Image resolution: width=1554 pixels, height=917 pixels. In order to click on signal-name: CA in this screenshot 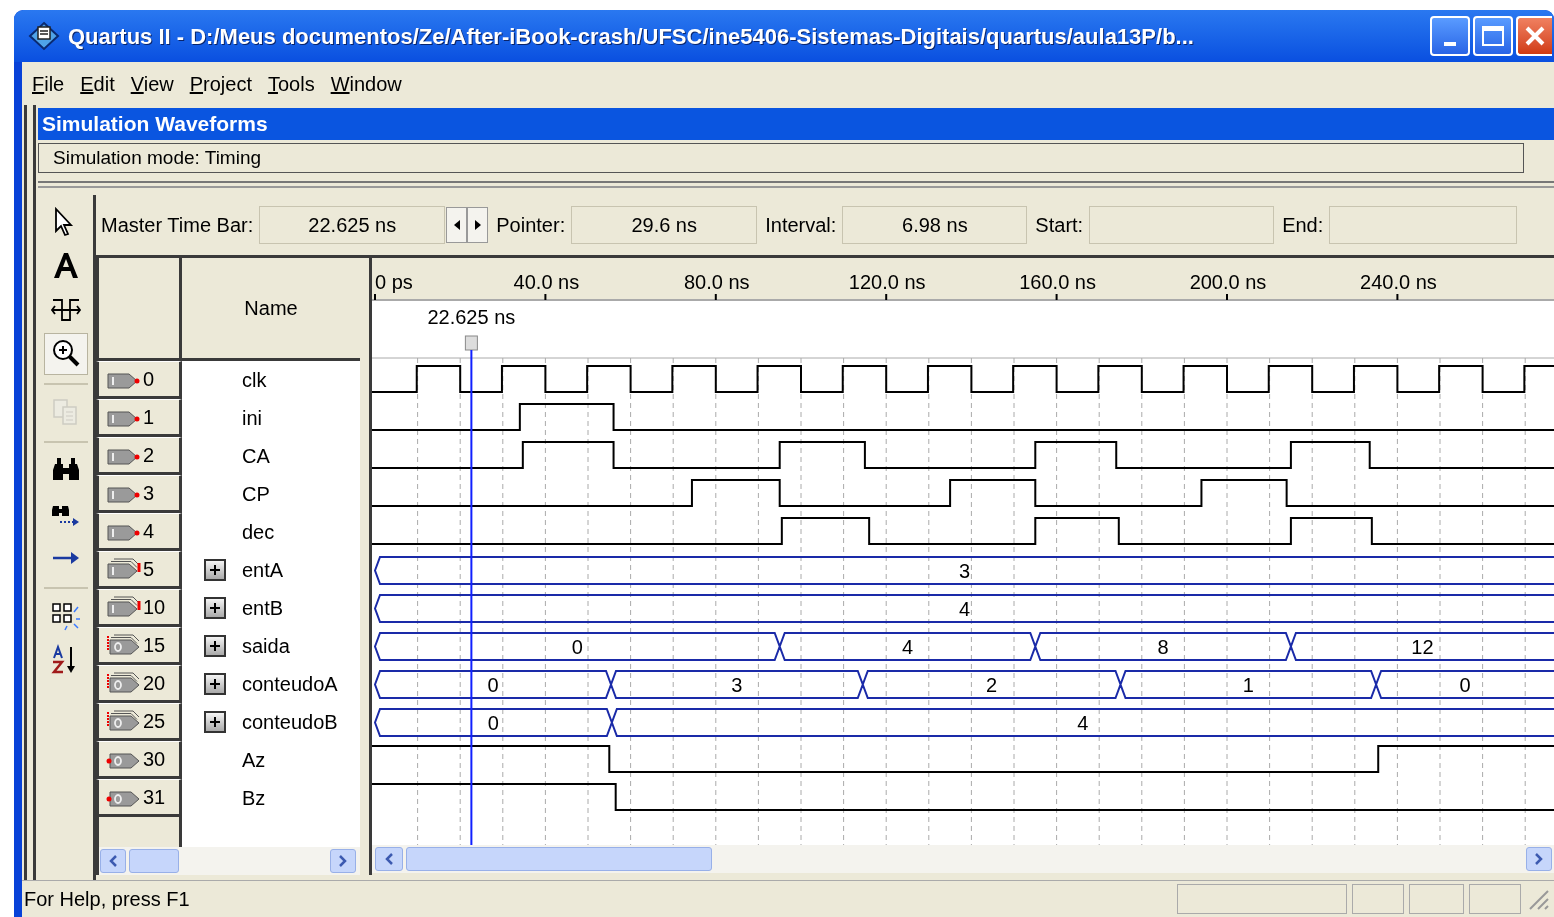, I will do `click(256, 456)`.